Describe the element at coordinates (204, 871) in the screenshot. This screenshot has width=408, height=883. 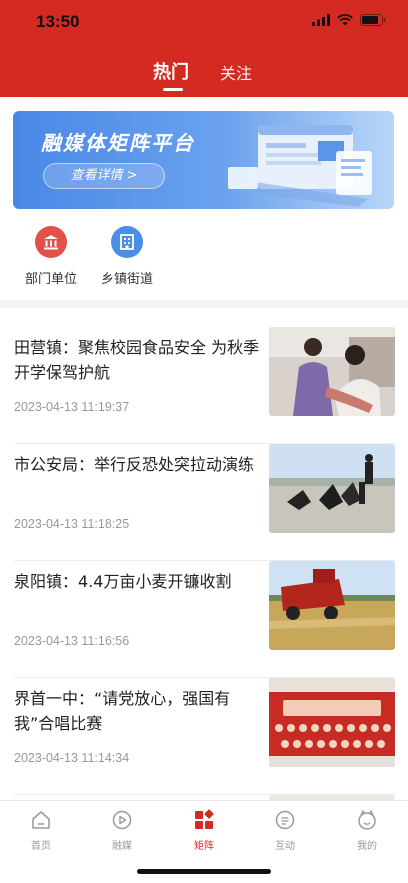
I see `home-indicator` at that location.